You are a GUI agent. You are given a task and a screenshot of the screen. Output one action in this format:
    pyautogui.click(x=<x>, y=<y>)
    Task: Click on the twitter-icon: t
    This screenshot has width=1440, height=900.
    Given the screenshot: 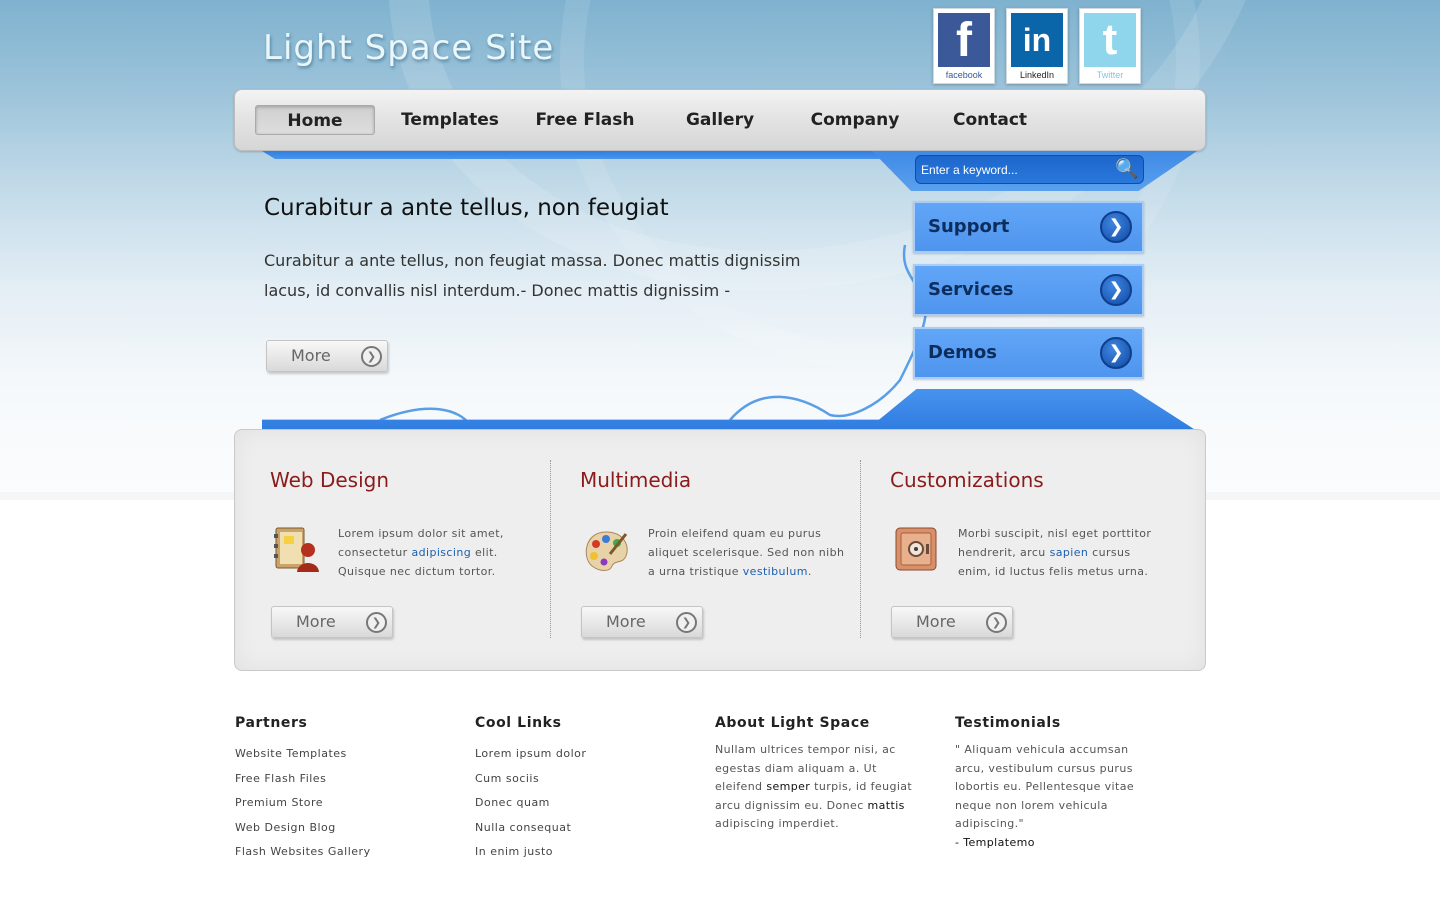 What is the action you would take?
    pyautogui.click(x=1110, y=40)
    